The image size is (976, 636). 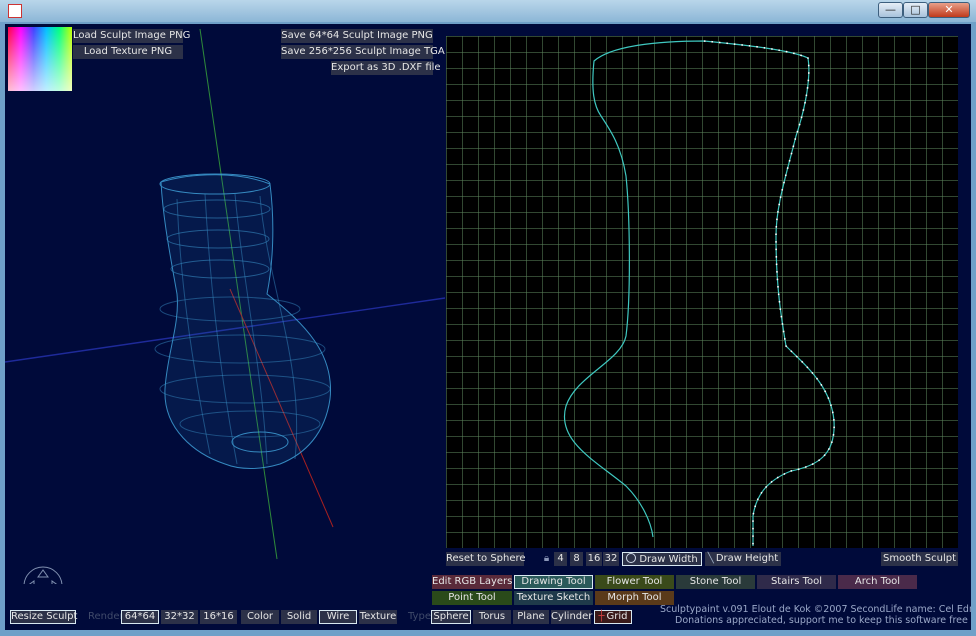 I want to click on render-label: Render, so click(x=106, y=616).